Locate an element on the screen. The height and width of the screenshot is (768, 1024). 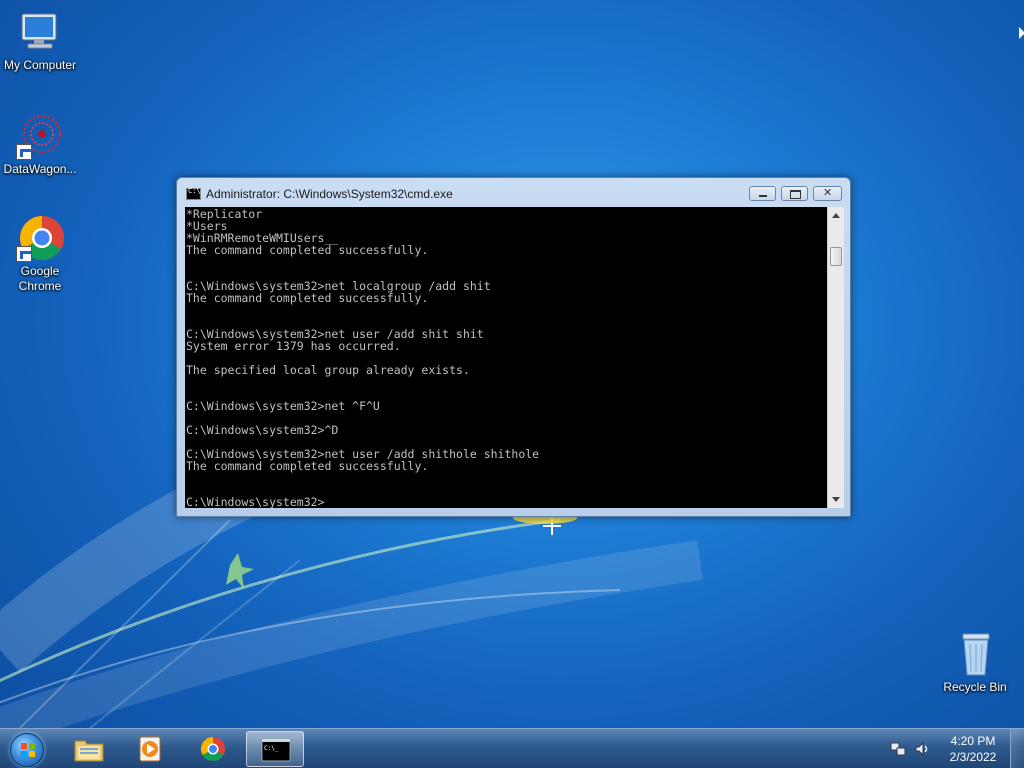
caption-buttons is located at coordinates (793, 193).